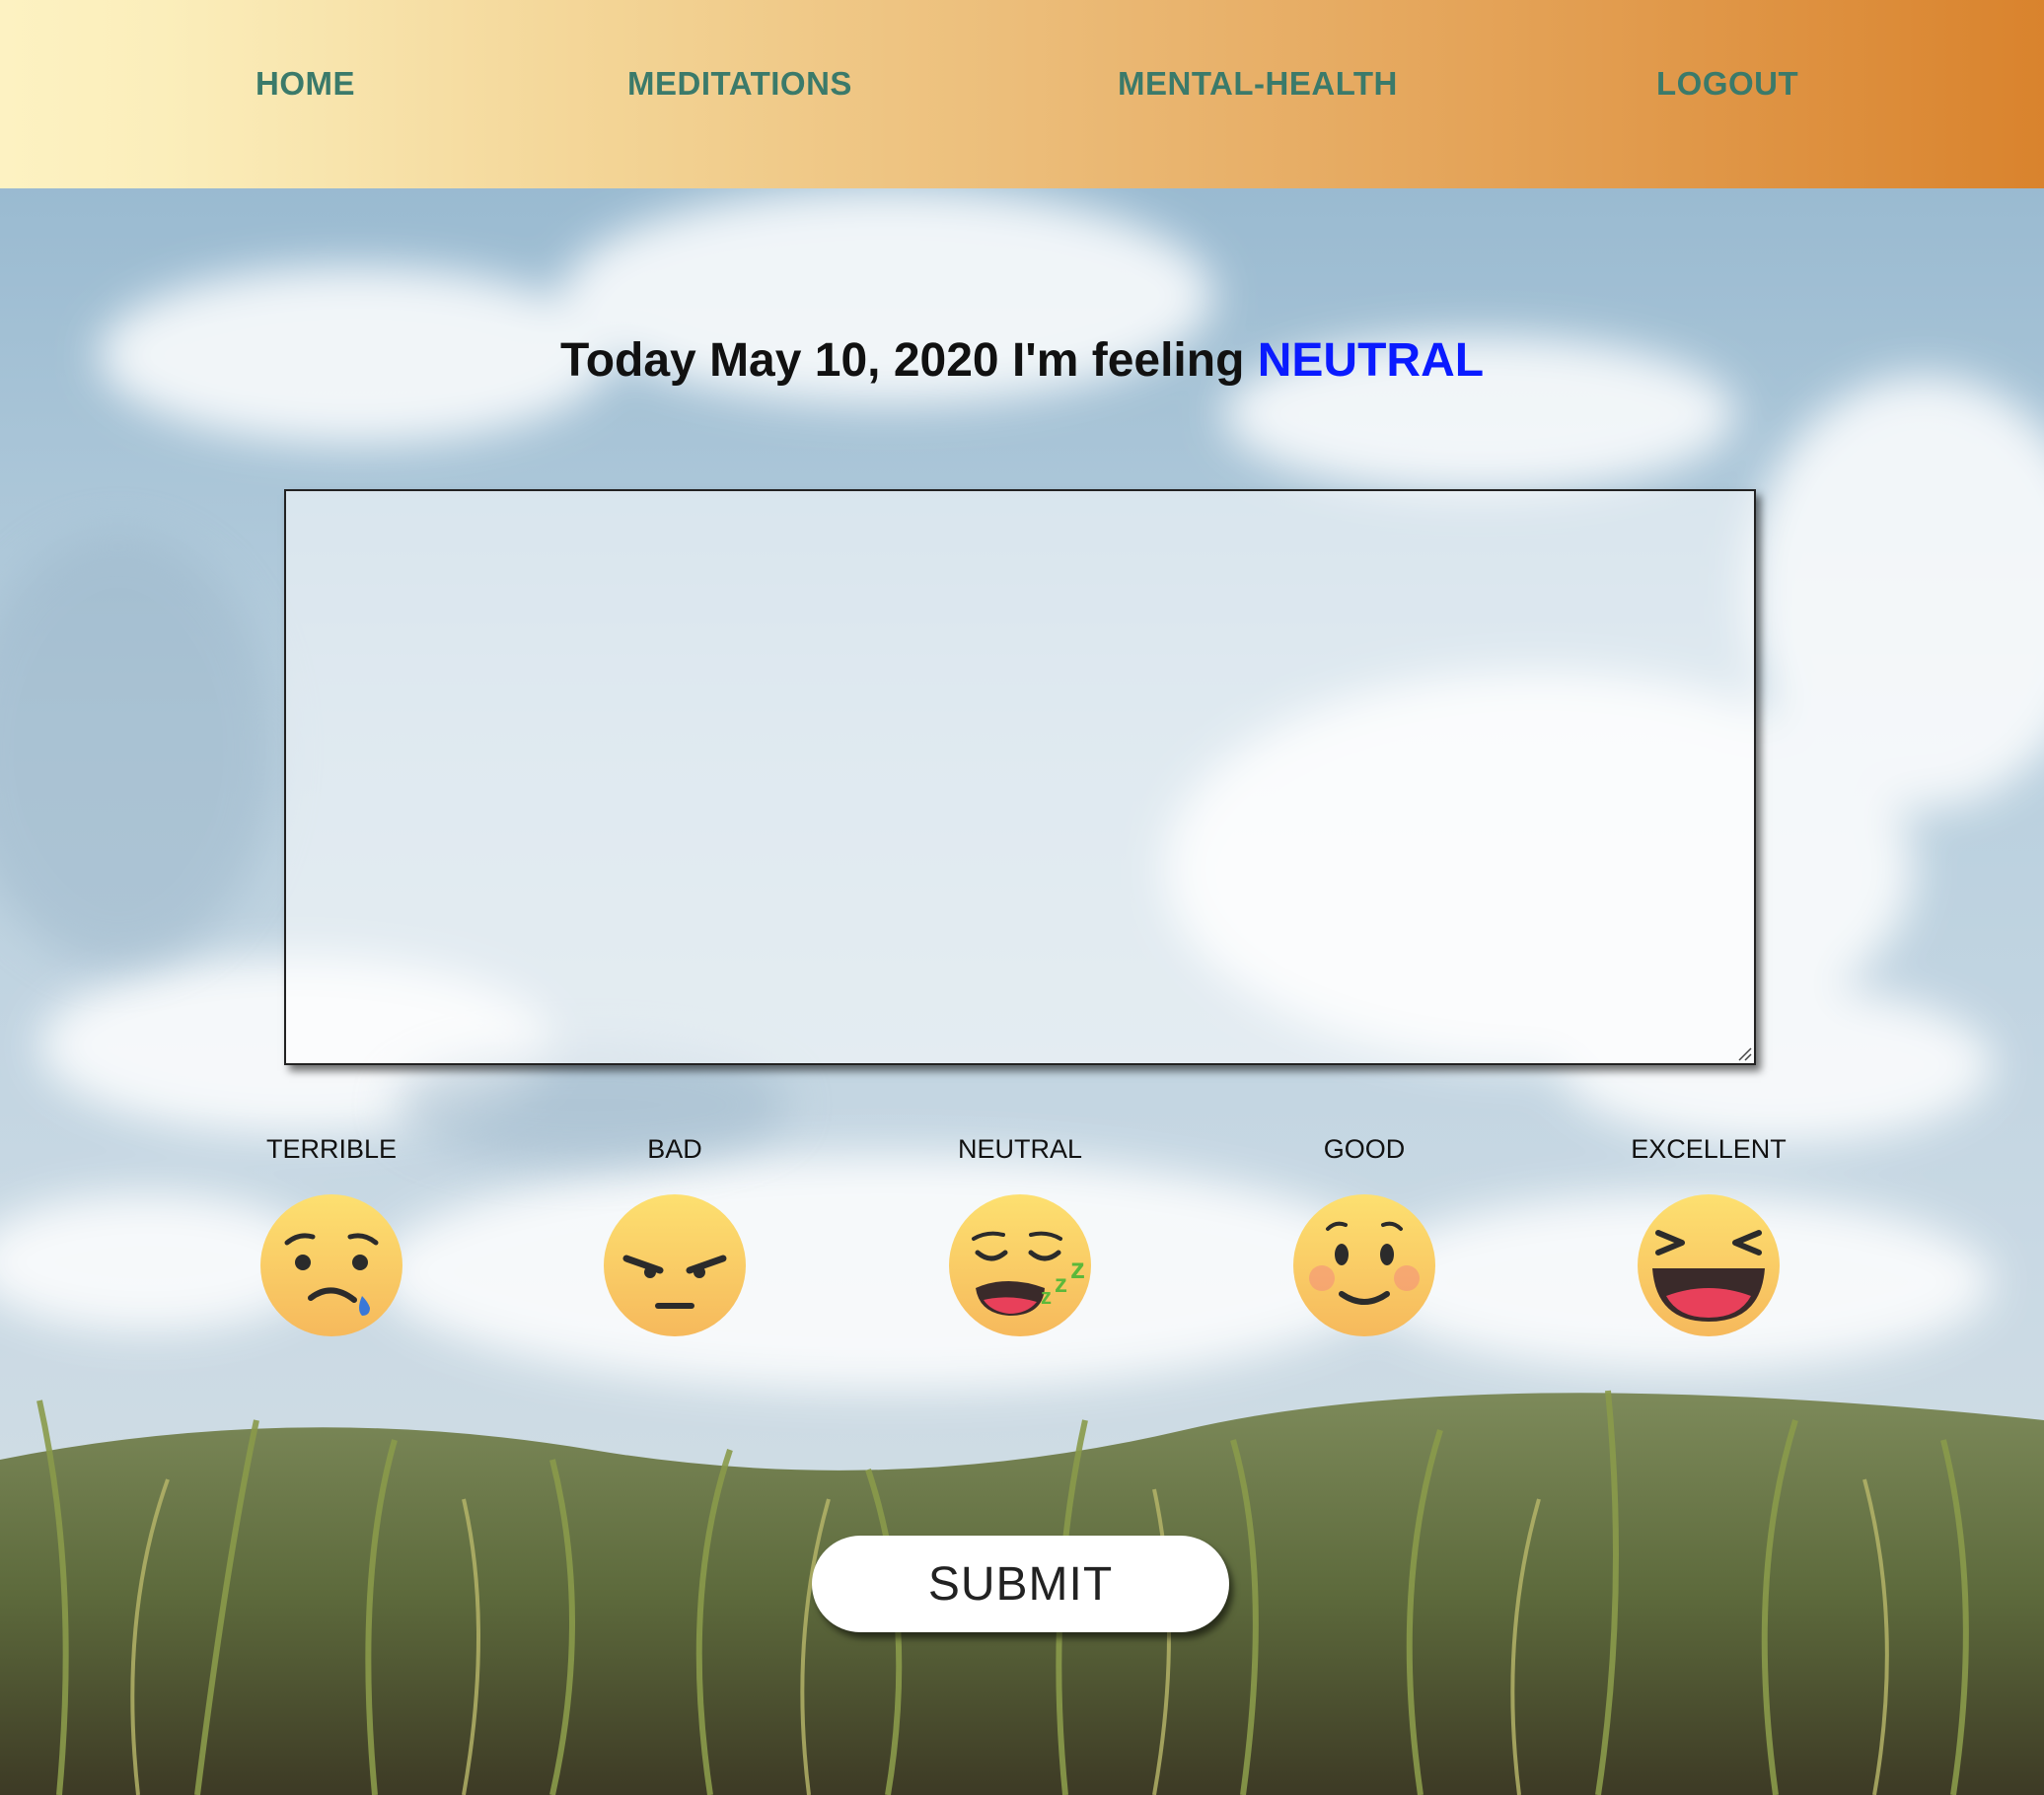  Describe the element at coordinates (675, 1265) in the screenshot. I see `angry-face-icon` at that location.